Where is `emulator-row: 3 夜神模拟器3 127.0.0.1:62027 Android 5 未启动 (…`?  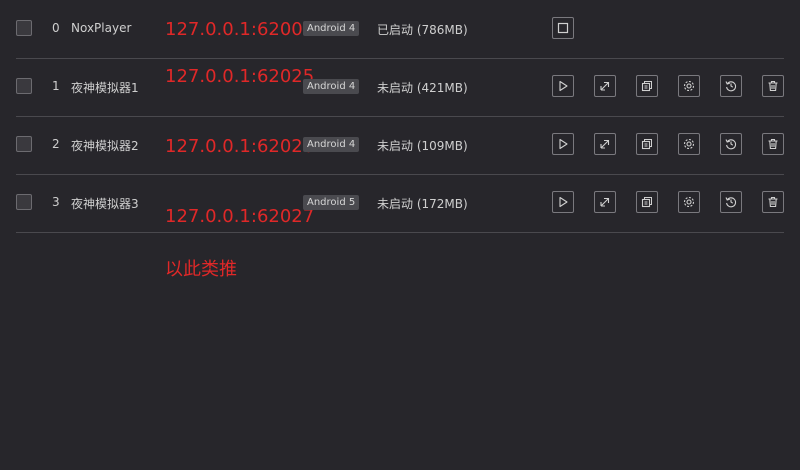
emulator-row: 3 夜神模拟器3 127.0.0.1:62027 Android 5 未启动 (… is located at coordinates (400, 203).